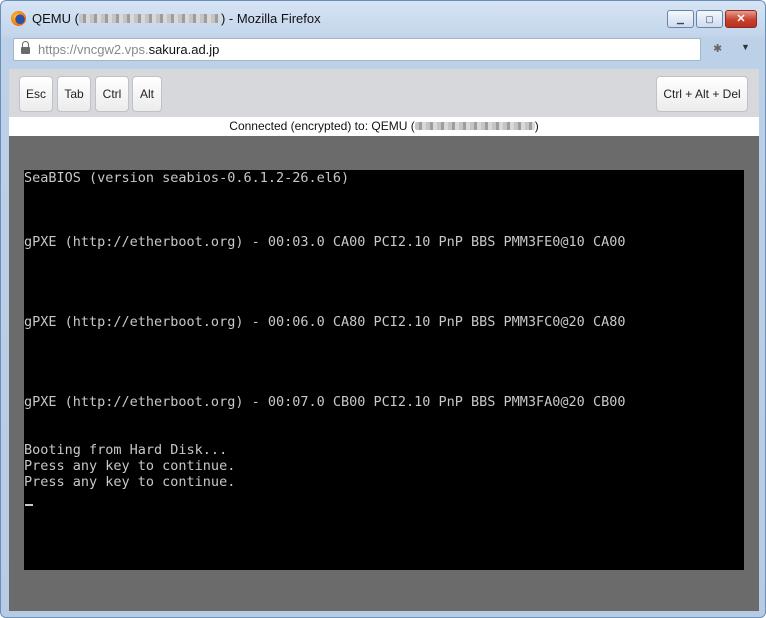  What do you see at coordinates (25, 47) in the screenshot?
I see `lock-icon` at bounding box center [25, 47].